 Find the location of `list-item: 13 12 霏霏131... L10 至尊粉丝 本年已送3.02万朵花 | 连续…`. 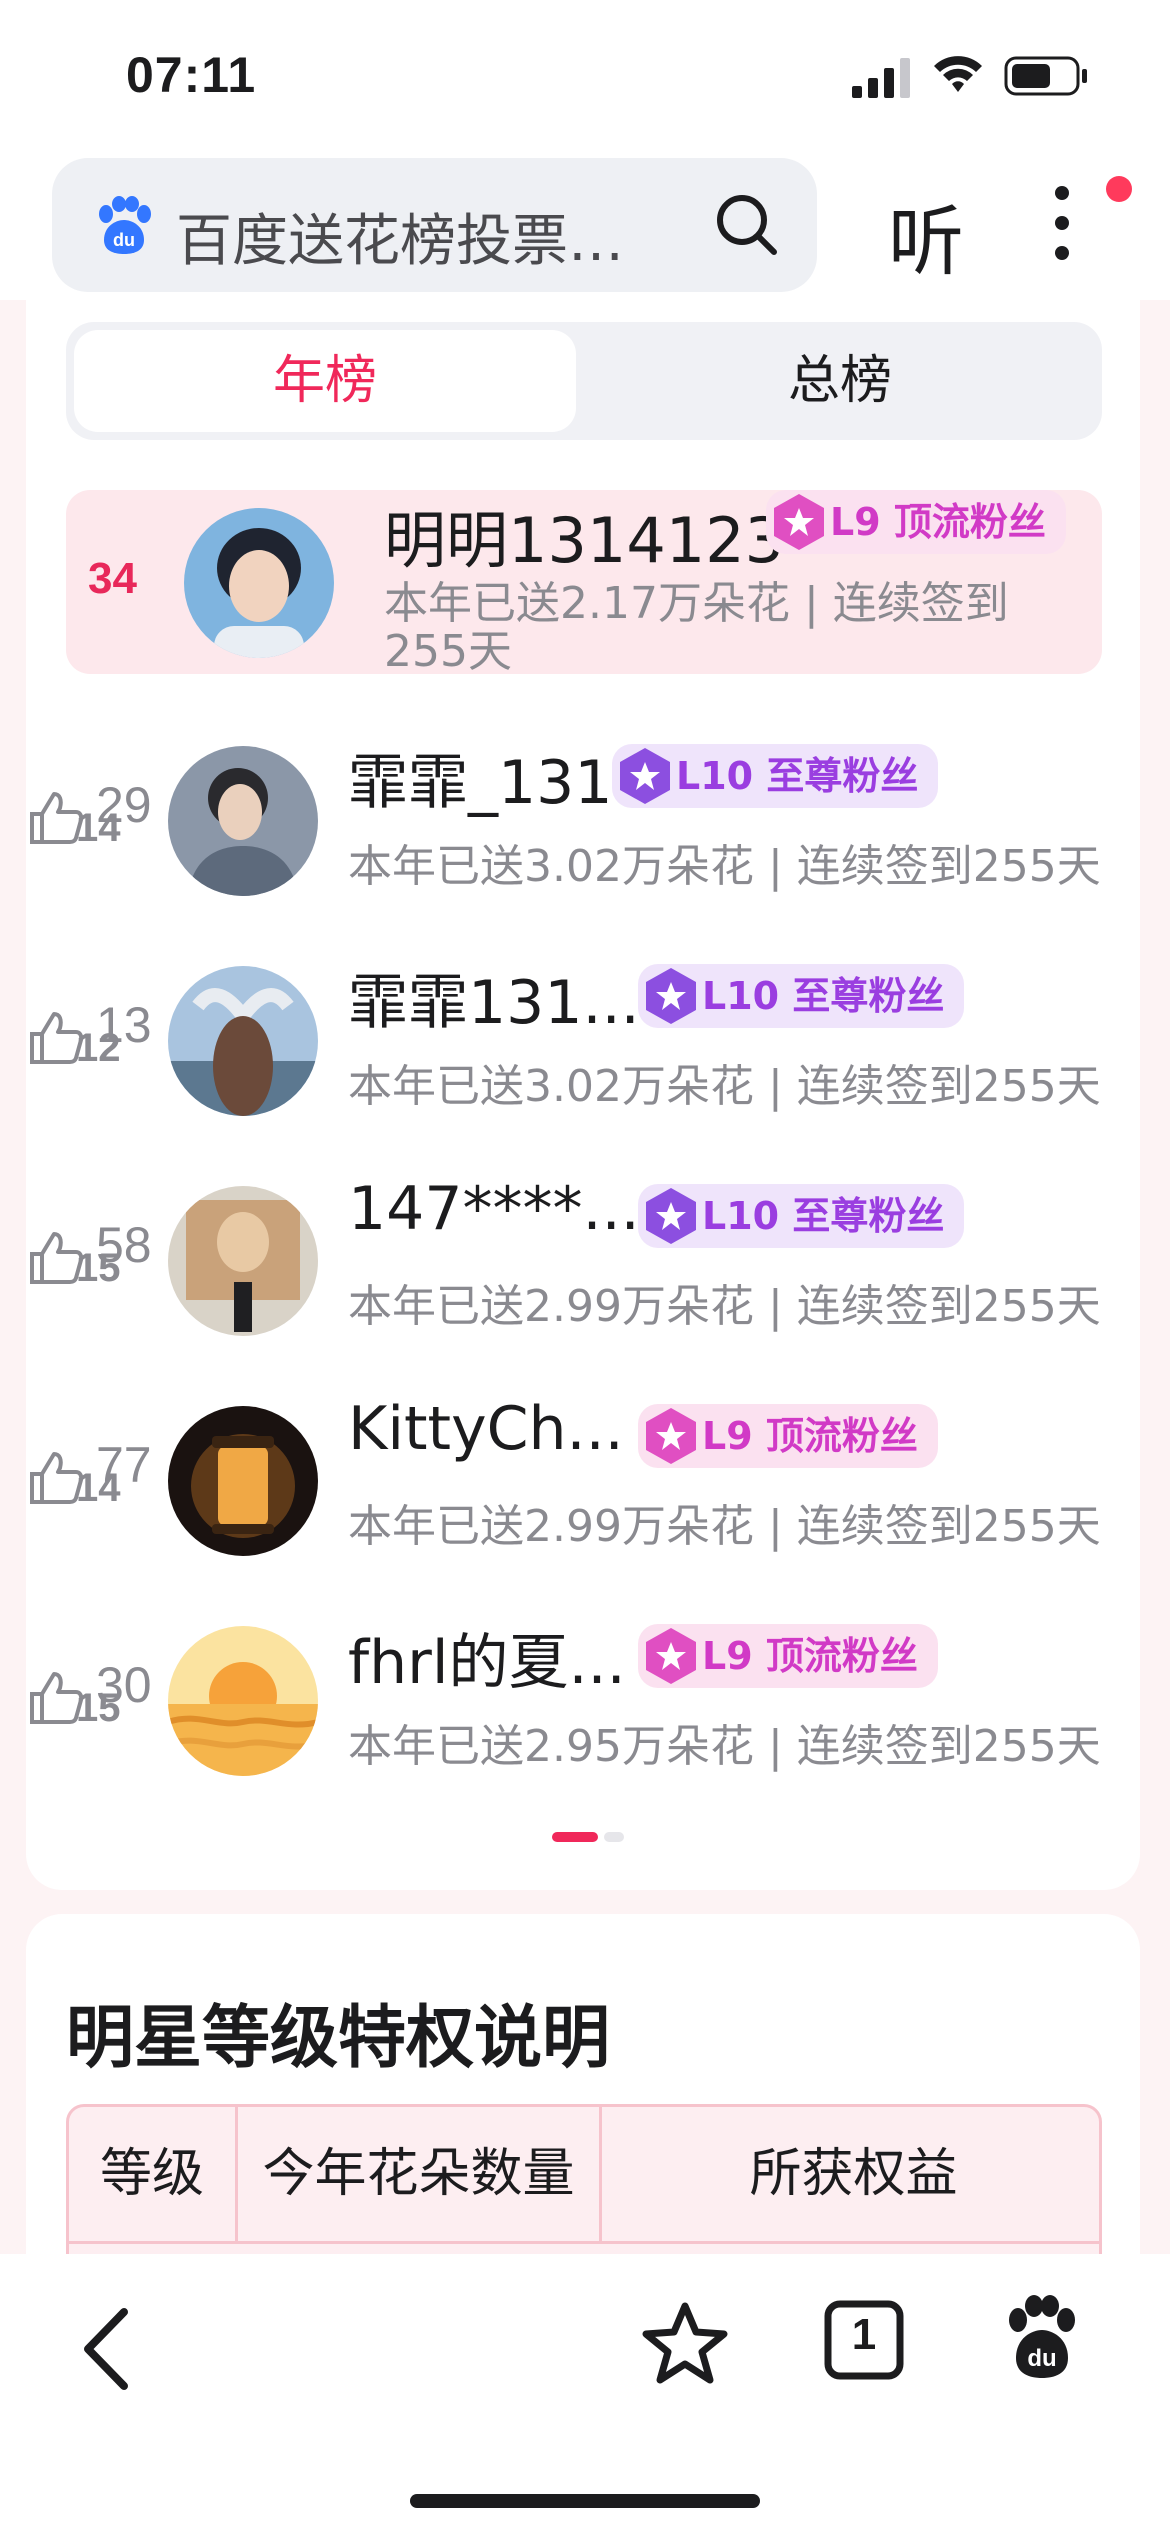

list-item: 13 12 霏霏131... L10 至尊粉丝 本年已送3.02万朵花 | 连续… is located at coordinates (585, 1040).